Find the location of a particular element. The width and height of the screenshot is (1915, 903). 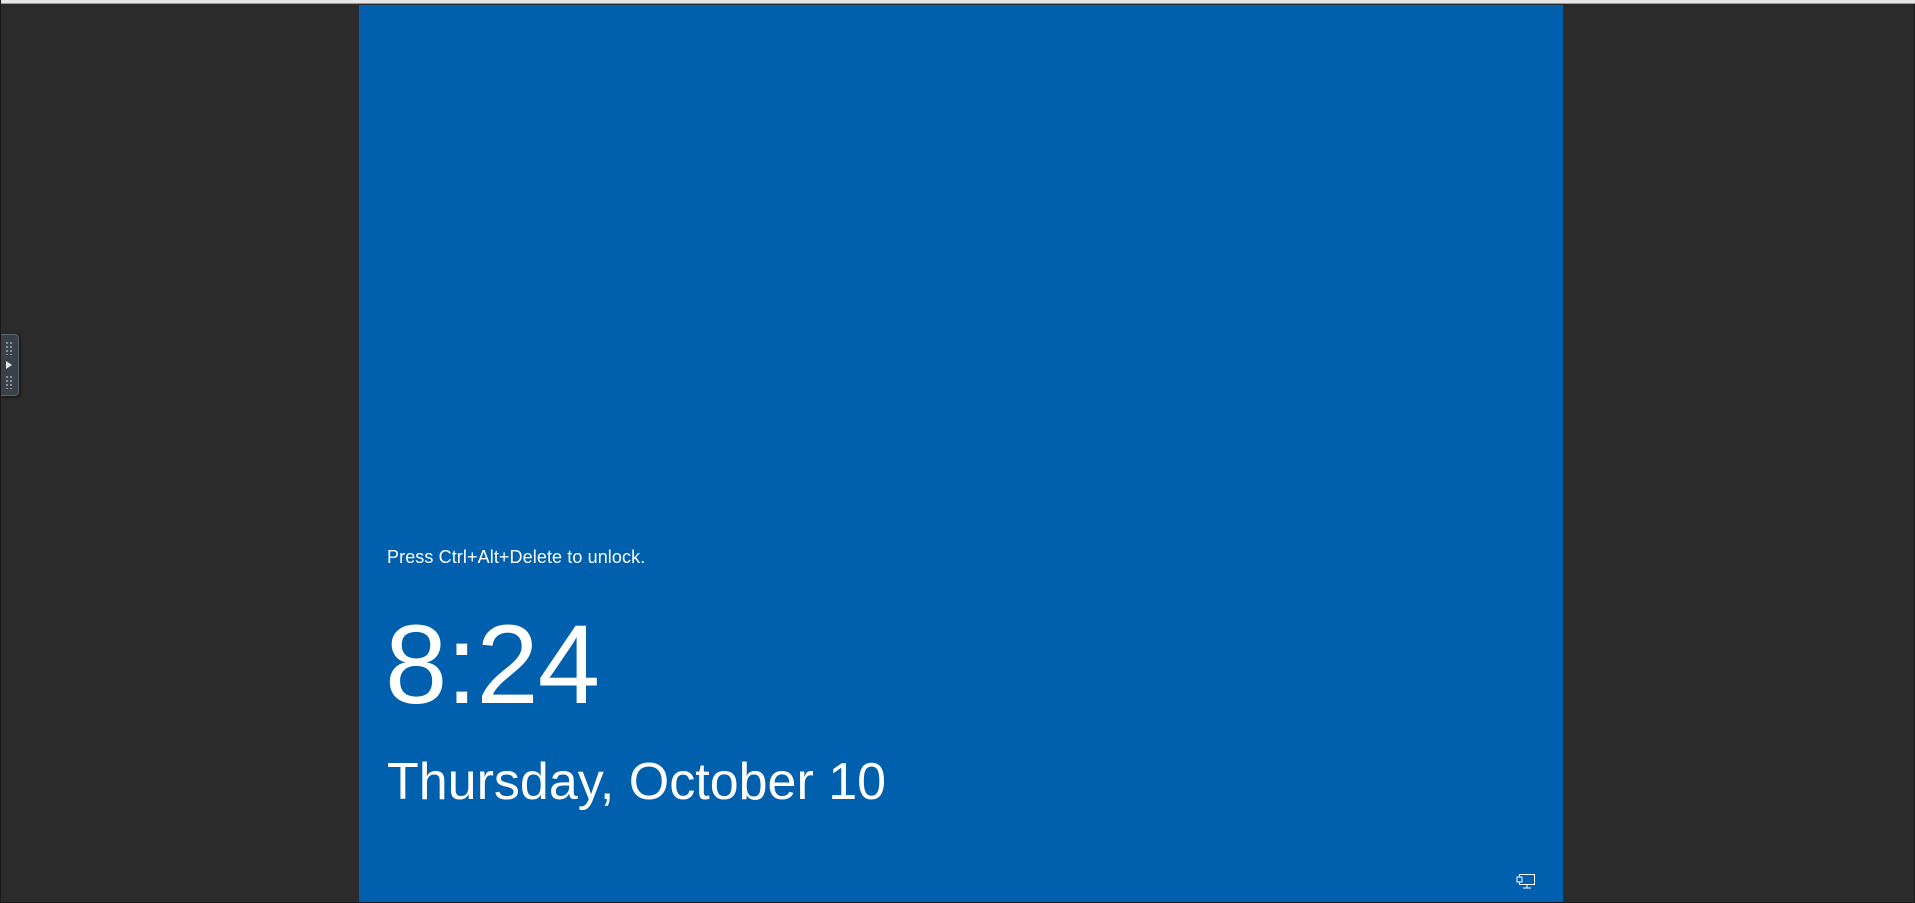

lock-screen-date: Thursday, October 10 is located at coordinates (637, 782).